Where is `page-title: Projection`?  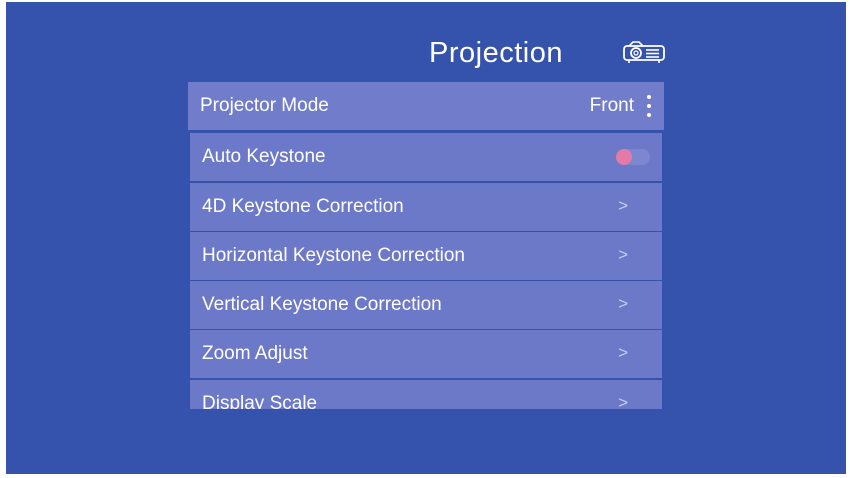 page-title: Projection is located at coordinates (496, 53).